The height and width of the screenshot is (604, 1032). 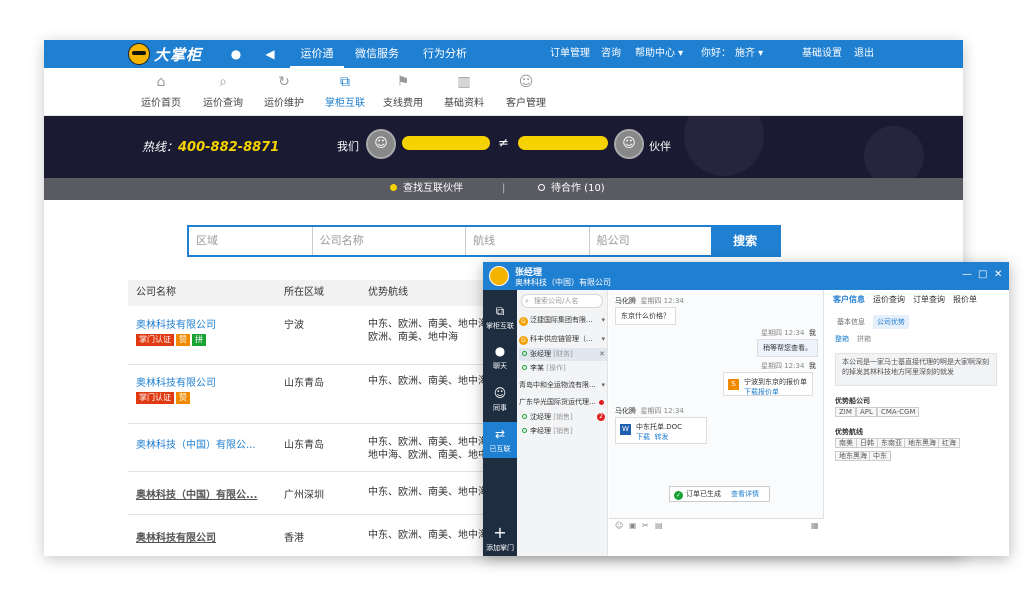 I want to click on search-button: 搜索, so click(x=745, y=241).